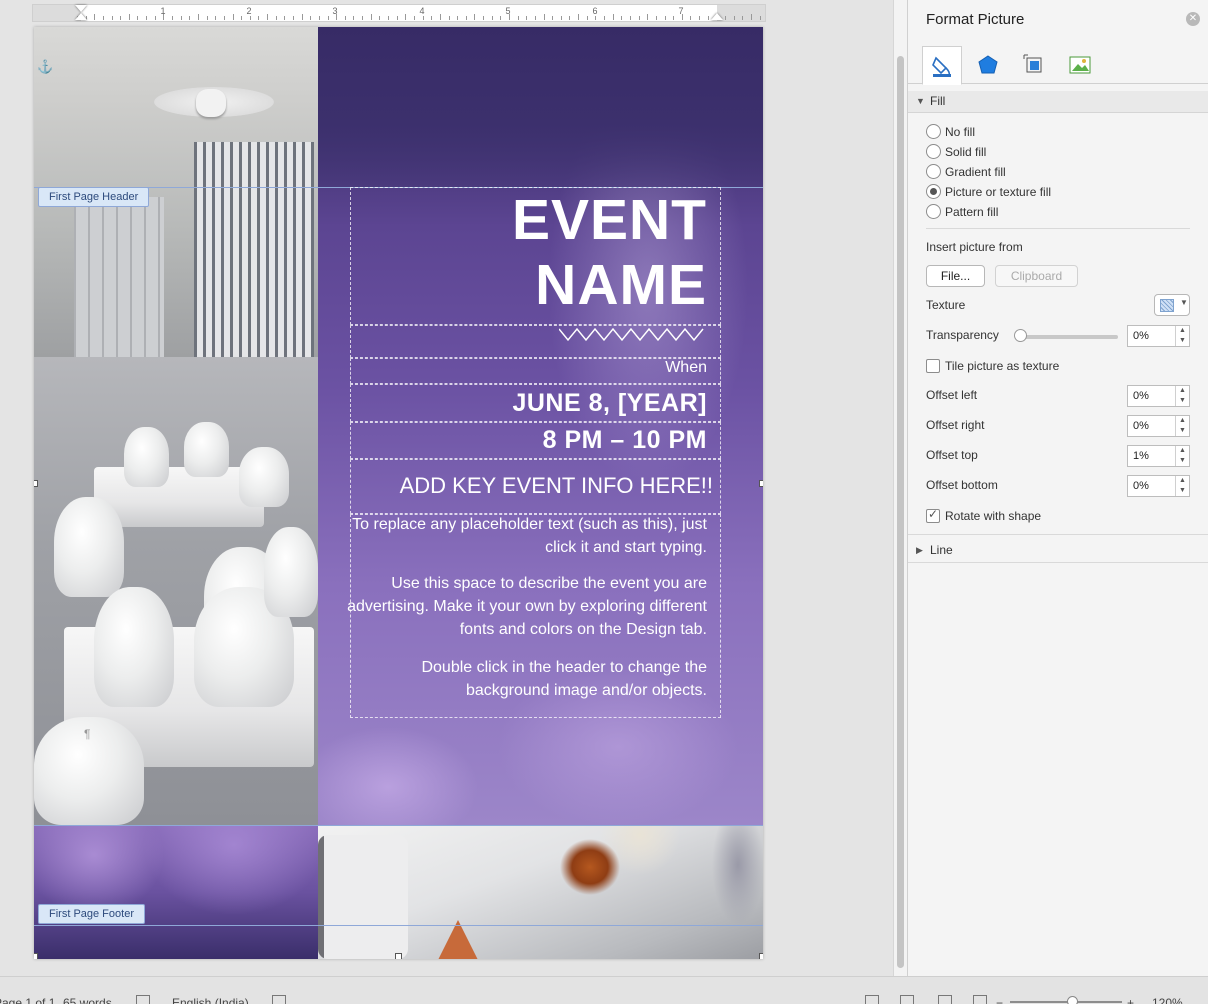 The width and height of the screenshot is (1208, 1004). Describe the element at coordinates (81, 16) in the screenshot. I see `left-indent-marker` at that location.